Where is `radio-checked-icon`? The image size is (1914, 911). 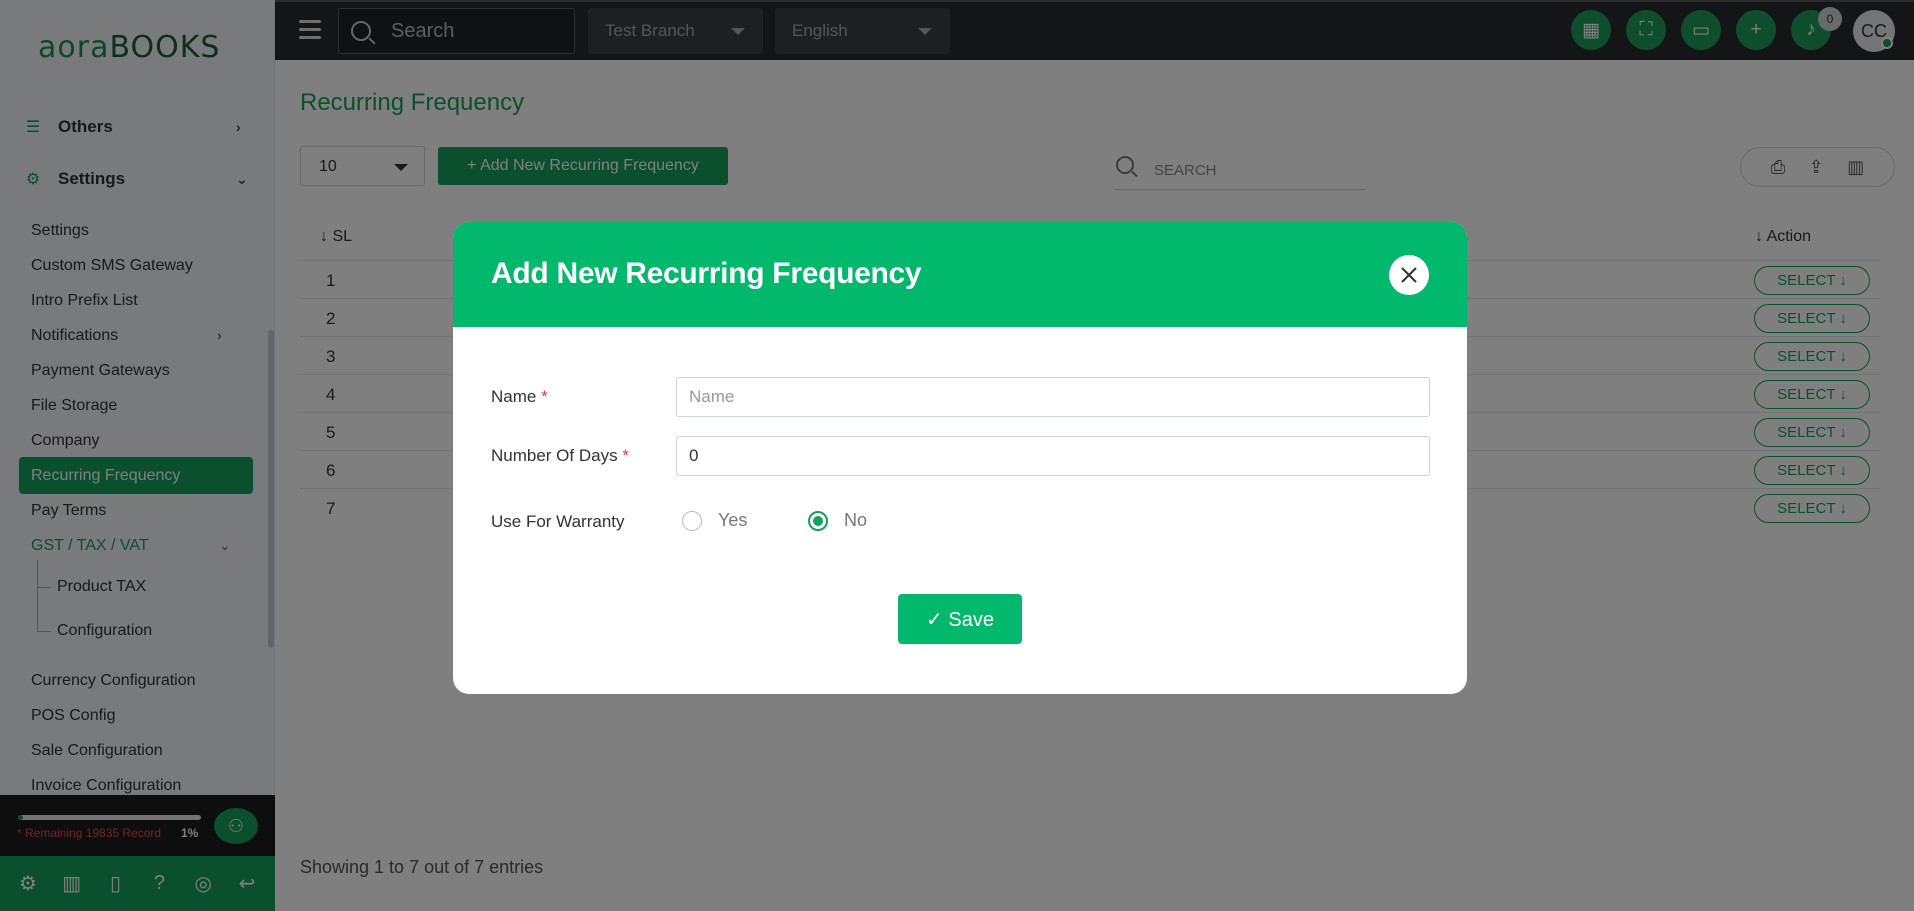
radio-checked-icon is located at coordinates (818, 520).